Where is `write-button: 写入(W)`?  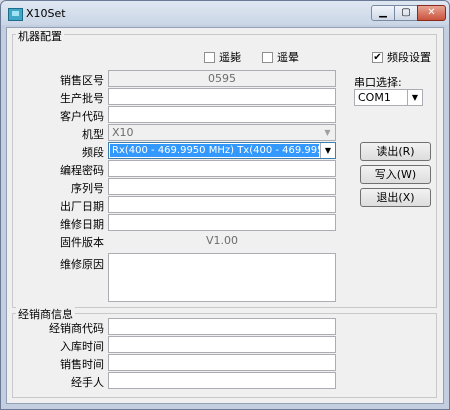
write-button: 写入(W) is located at coordinates (395, 174).